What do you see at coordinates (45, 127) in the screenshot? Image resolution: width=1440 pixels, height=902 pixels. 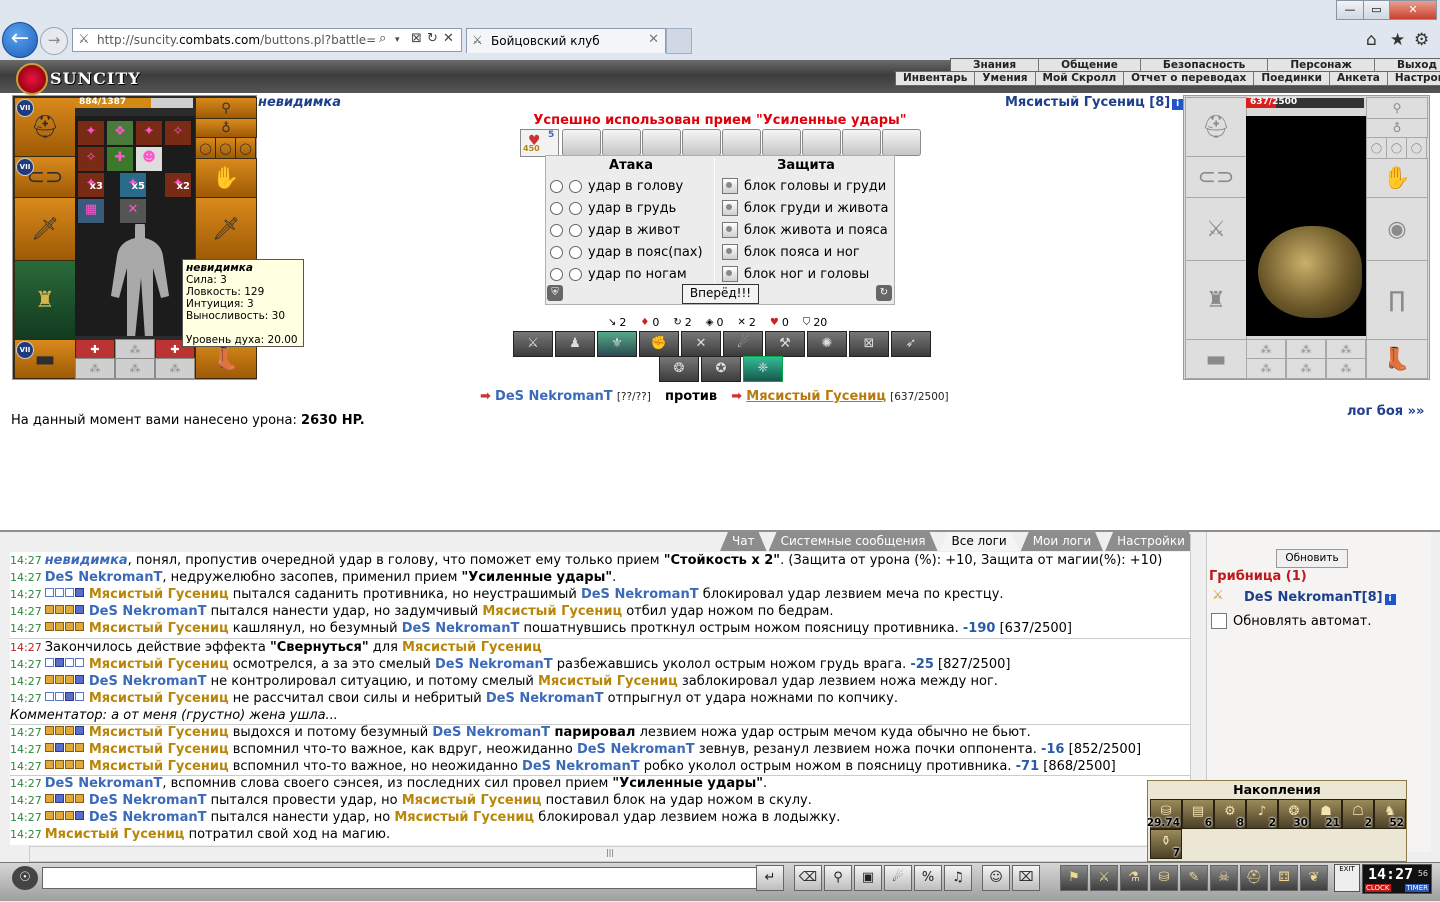 I see `helmet-slot: ⛑ VII` at bounding box center [45, 127].